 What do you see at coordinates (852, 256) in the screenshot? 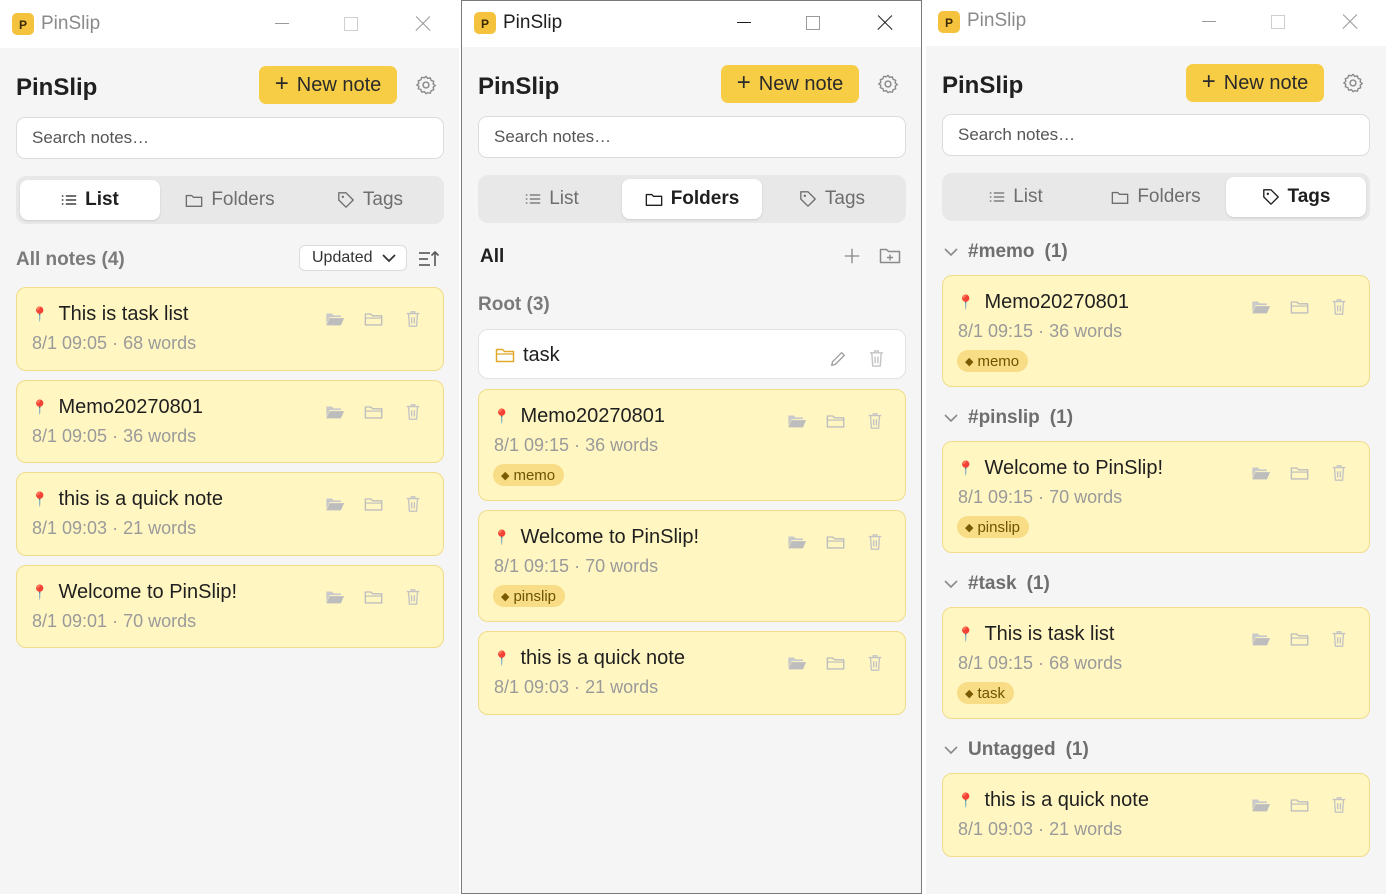
I see `add-plus-icon` at bounding box center [852, 256].